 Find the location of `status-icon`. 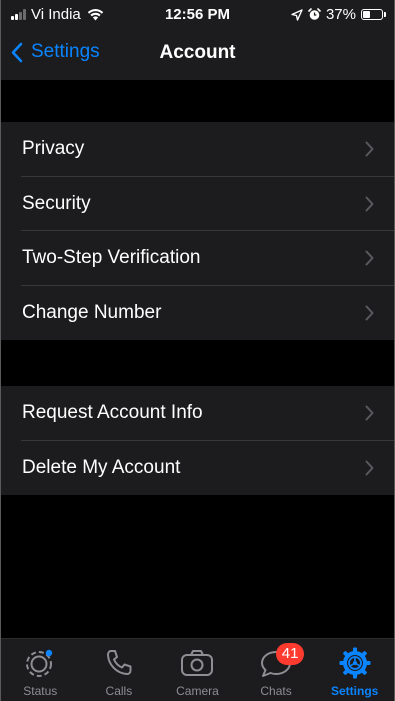

status-icon is located at coordinates (39, 663).